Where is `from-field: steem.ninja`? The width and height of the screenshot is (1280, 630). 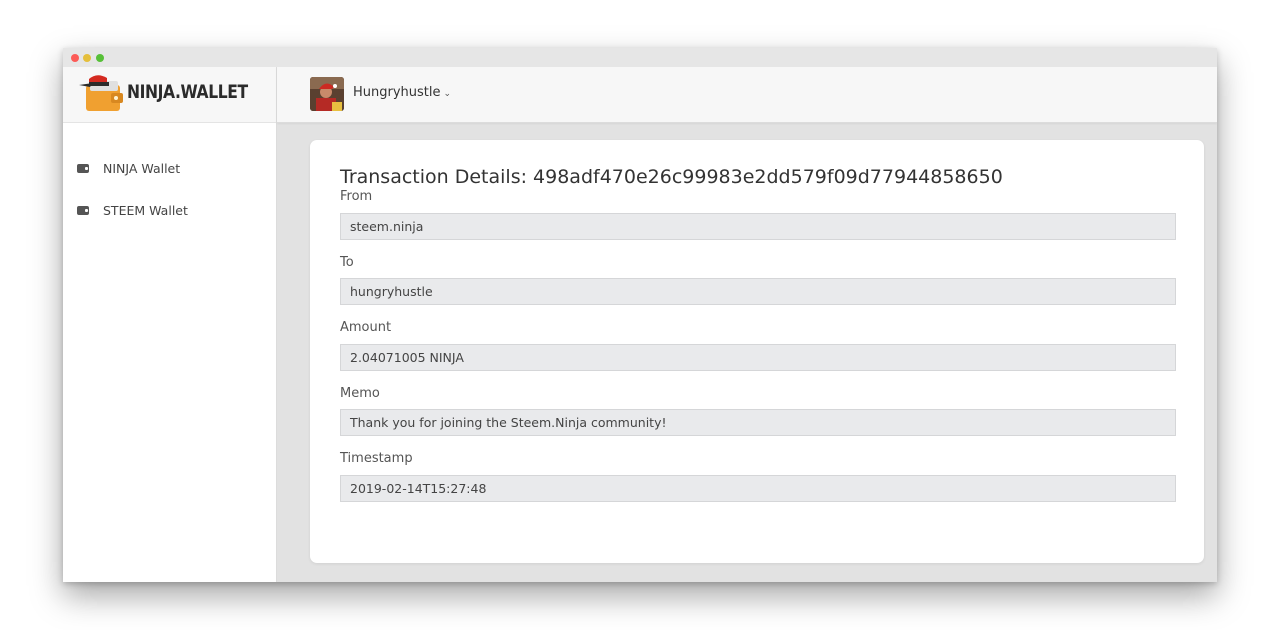 from-field: steem.ninja is located at coordinates (758, 226).